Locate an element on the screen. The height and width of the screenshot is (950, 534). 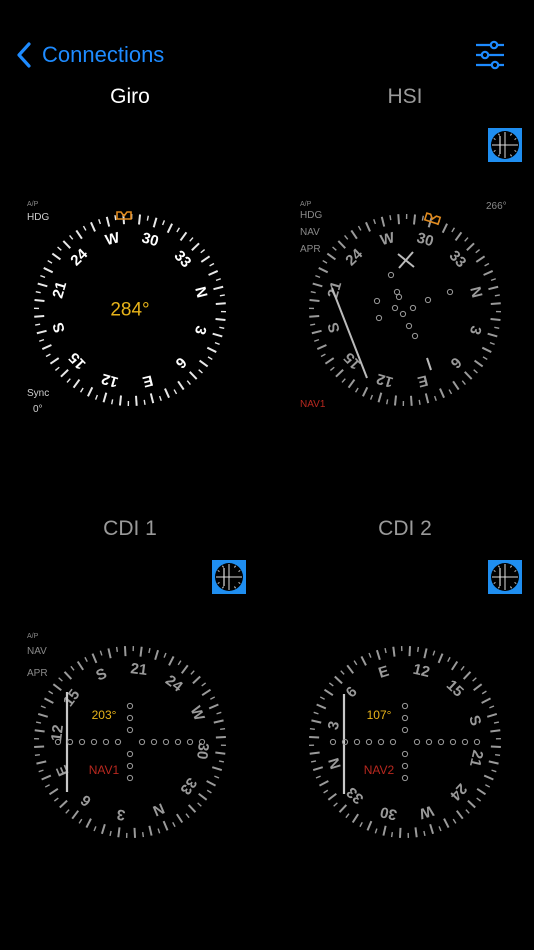
obs-readout: 107° is located at coordinates (379, 715).